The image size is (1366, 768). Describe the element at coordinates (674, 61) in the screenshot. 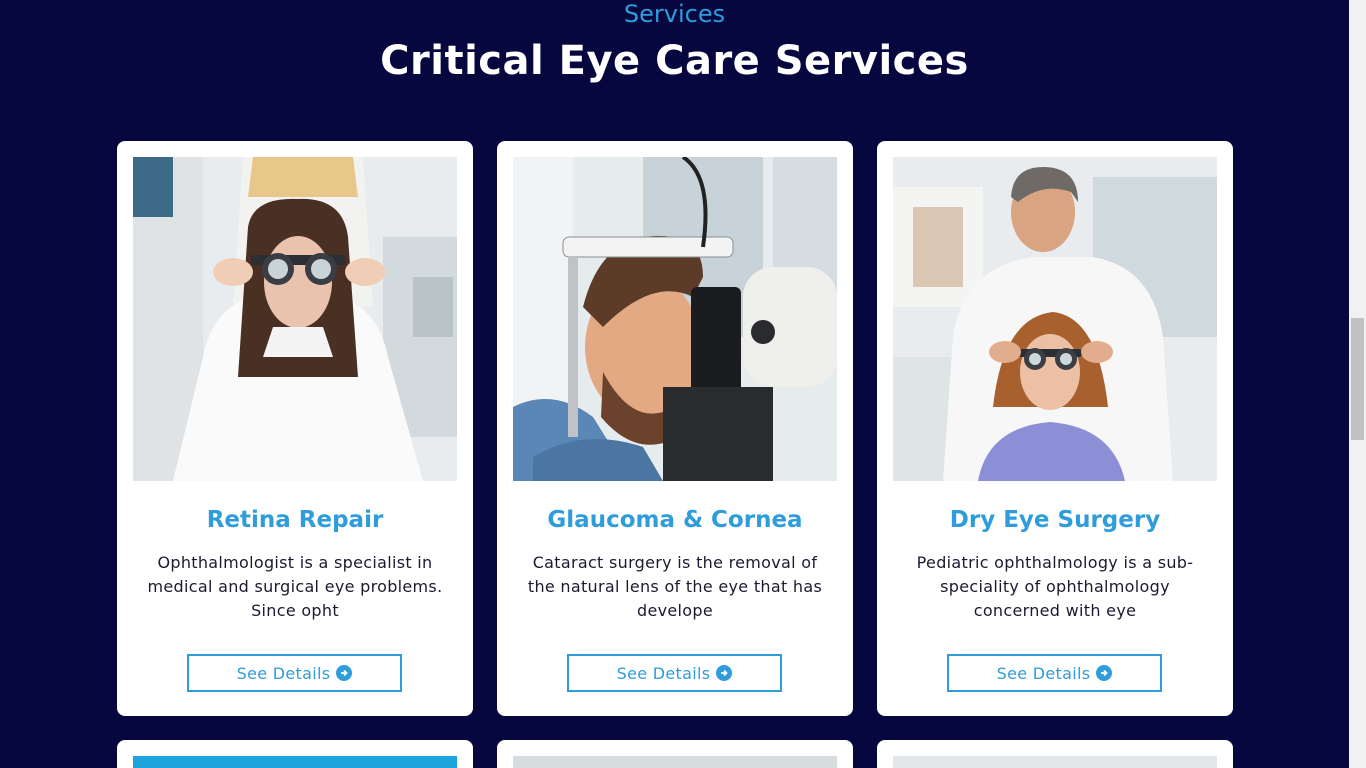

I see `section-title: Critical Eye Care Services` at that location.